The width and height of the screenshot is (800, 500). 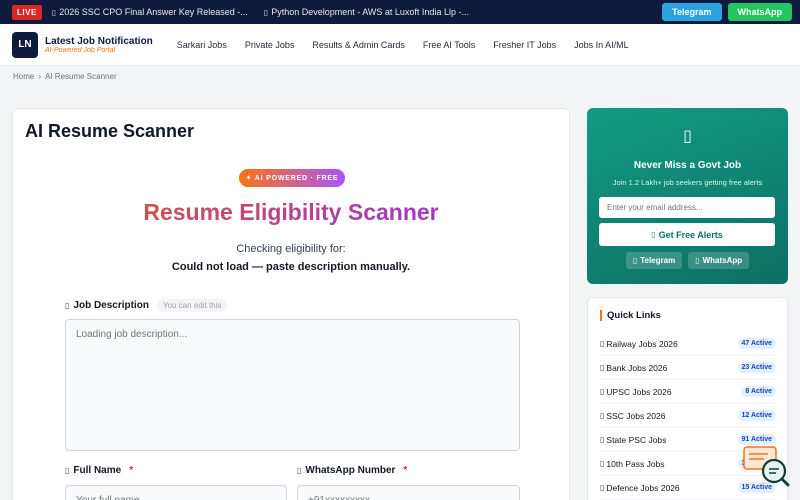 I want to click on quick-link-text: UPSC Jobs 2026, so click(x=639, y=391).